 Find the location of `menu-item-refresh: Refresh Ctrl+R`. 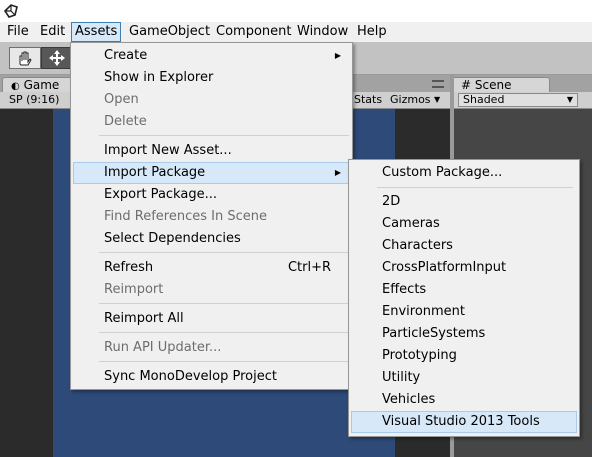

menu-item-refresh: Refresh Ctrl+R is located at coordinates (211, 268).